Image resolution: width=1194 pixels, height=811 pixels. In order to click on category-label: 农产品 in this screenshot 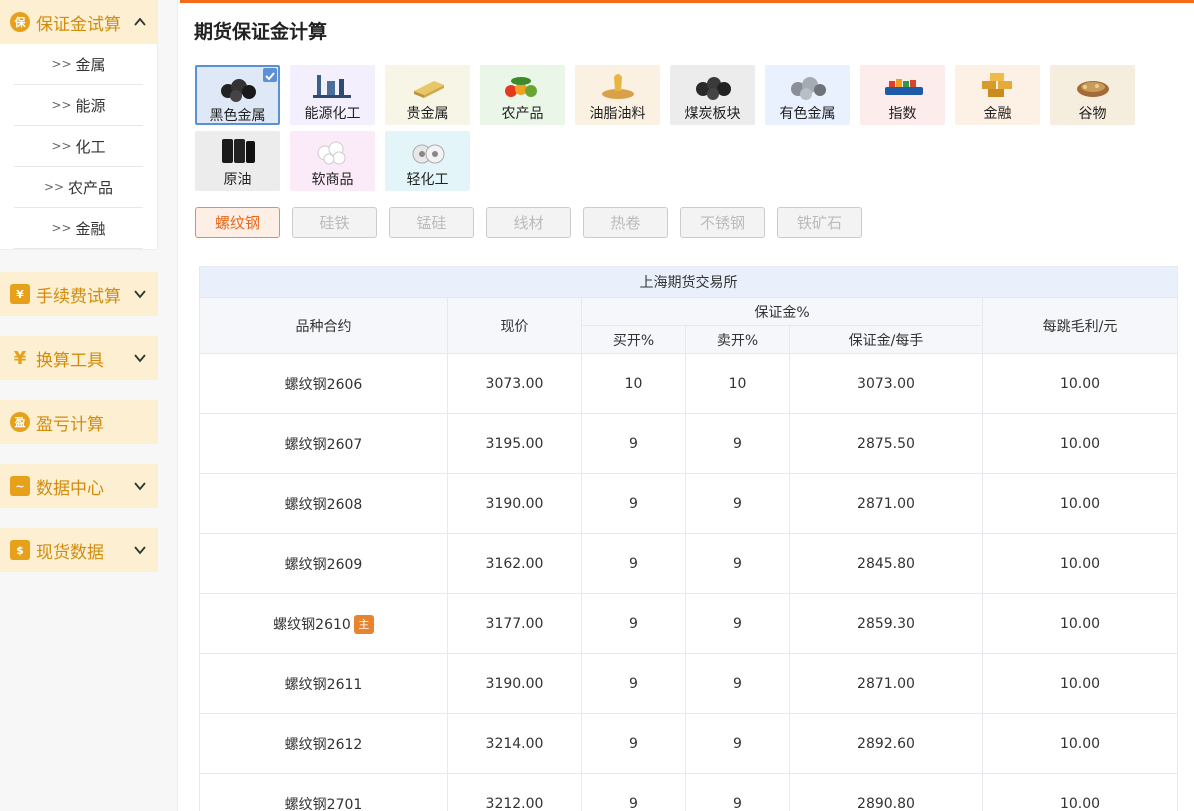, I will do `click(522, 114)`.